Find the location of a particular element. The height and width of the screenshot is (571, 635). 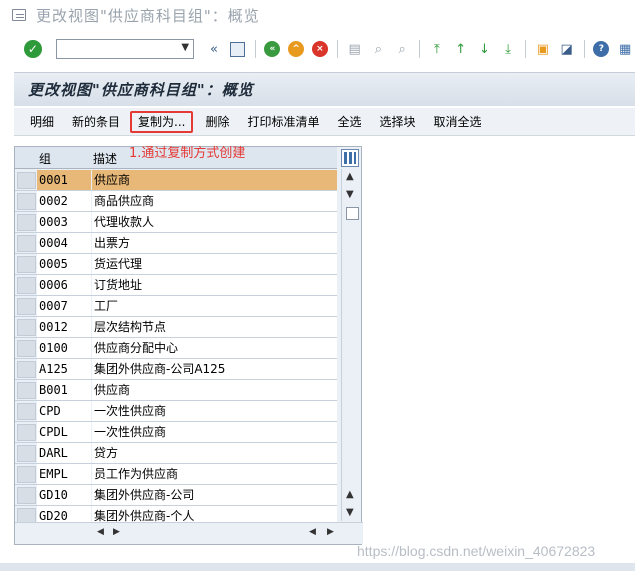

cell-group: 0004 is located at coordinates (64, 243).